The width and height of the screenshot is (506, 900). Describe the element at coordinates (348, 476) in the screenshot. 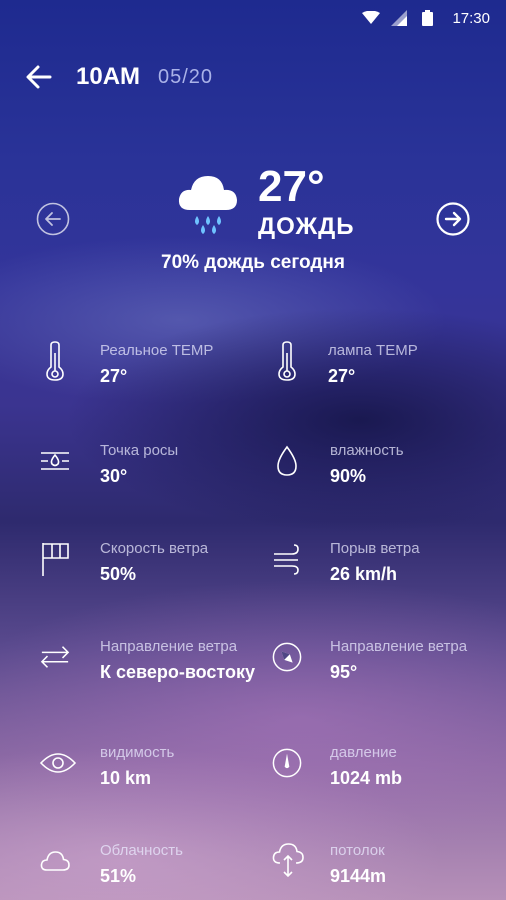

I see `detail-value: 90%` at that location.